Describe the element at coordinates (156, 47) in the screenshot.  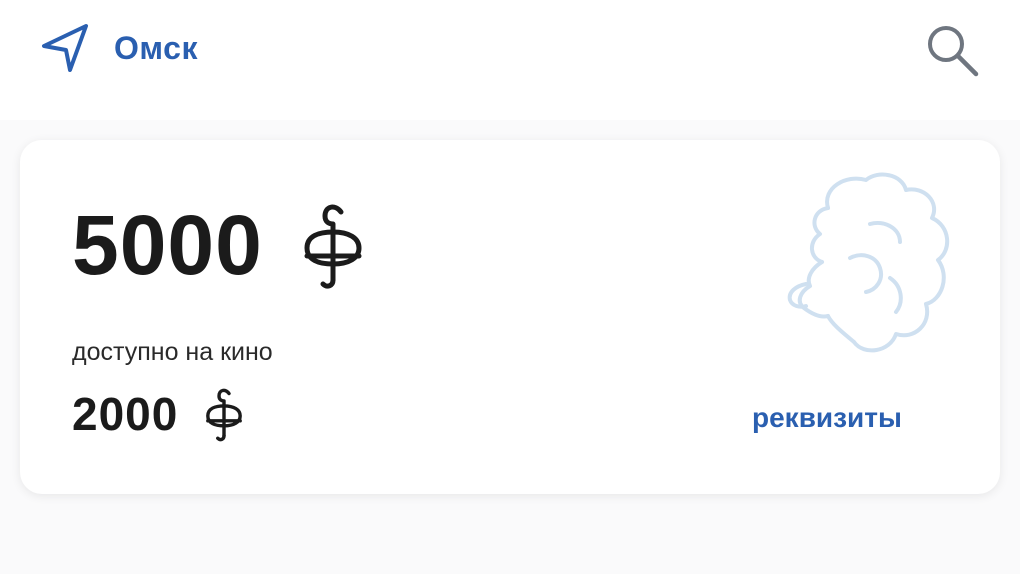
I see `city-name: Омск` at that location.